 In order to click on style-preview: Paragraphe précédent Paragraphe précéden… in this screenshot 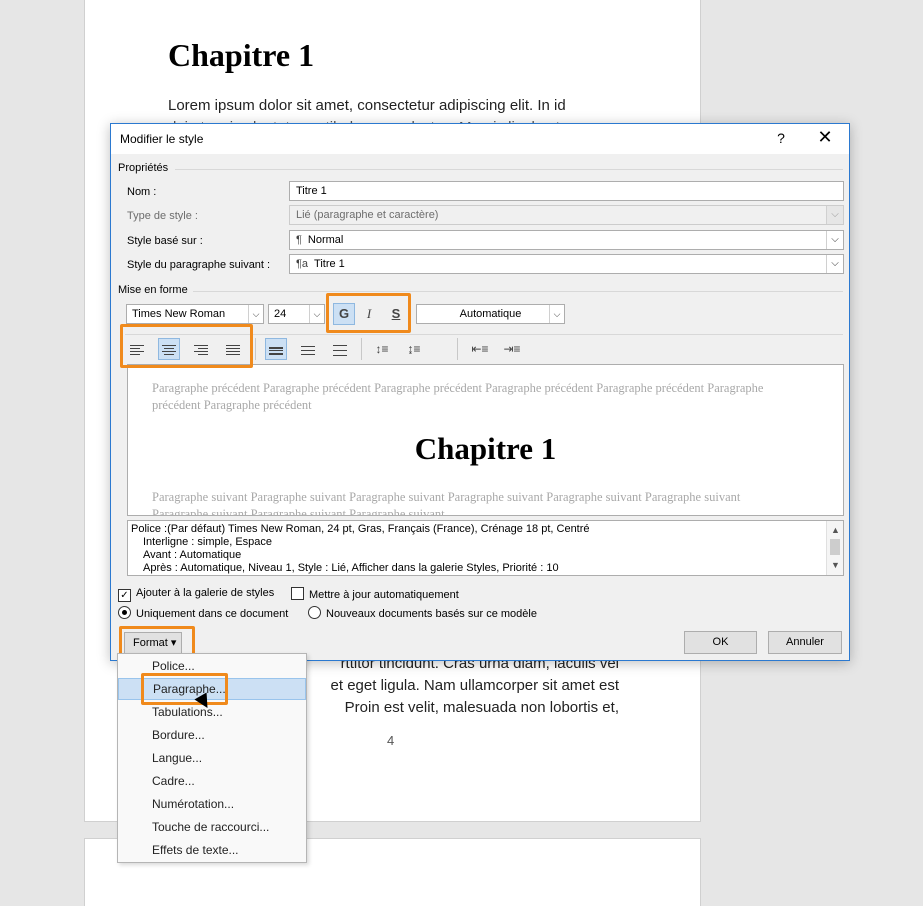, I will do `click(485, 440)`.